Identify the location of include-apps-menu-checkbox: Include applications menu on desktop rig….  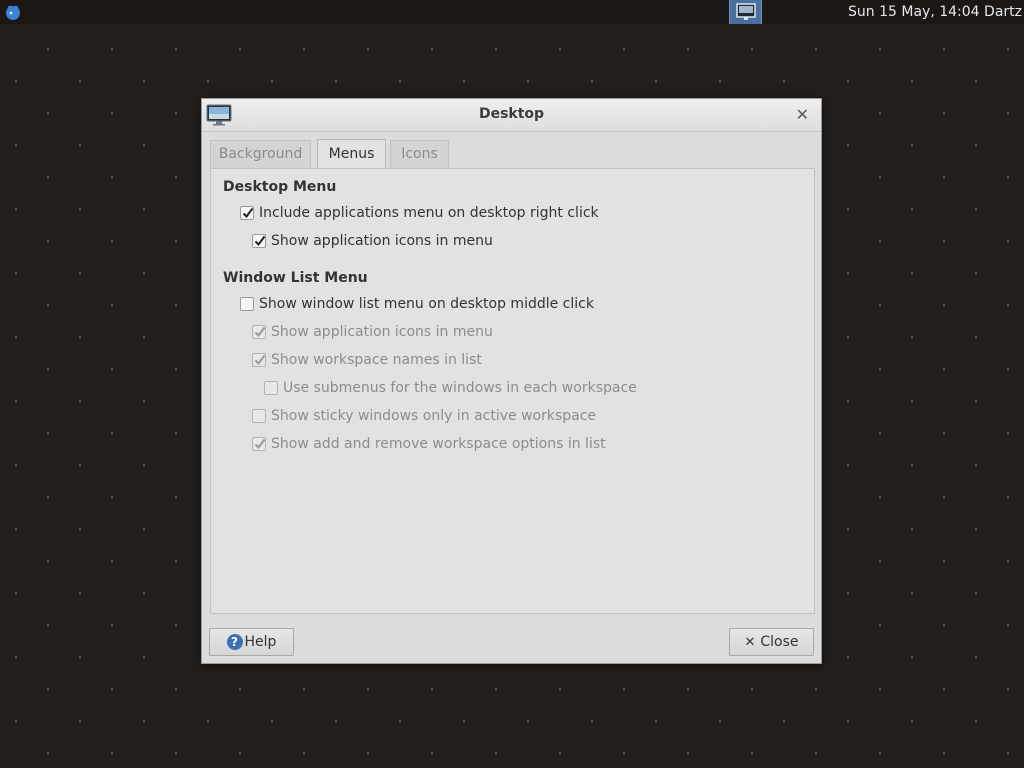
(419, 213).